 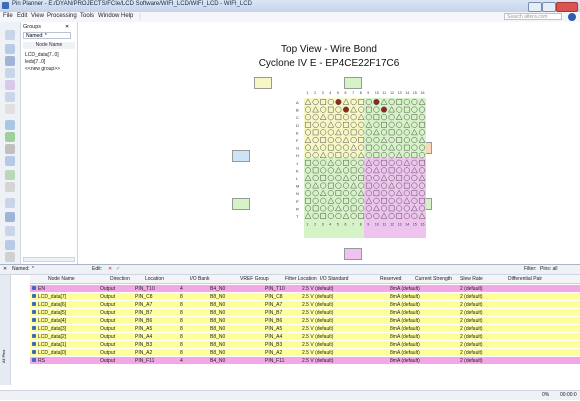 I want to click on column-header: Current Strength, so click(x=433, y=279).